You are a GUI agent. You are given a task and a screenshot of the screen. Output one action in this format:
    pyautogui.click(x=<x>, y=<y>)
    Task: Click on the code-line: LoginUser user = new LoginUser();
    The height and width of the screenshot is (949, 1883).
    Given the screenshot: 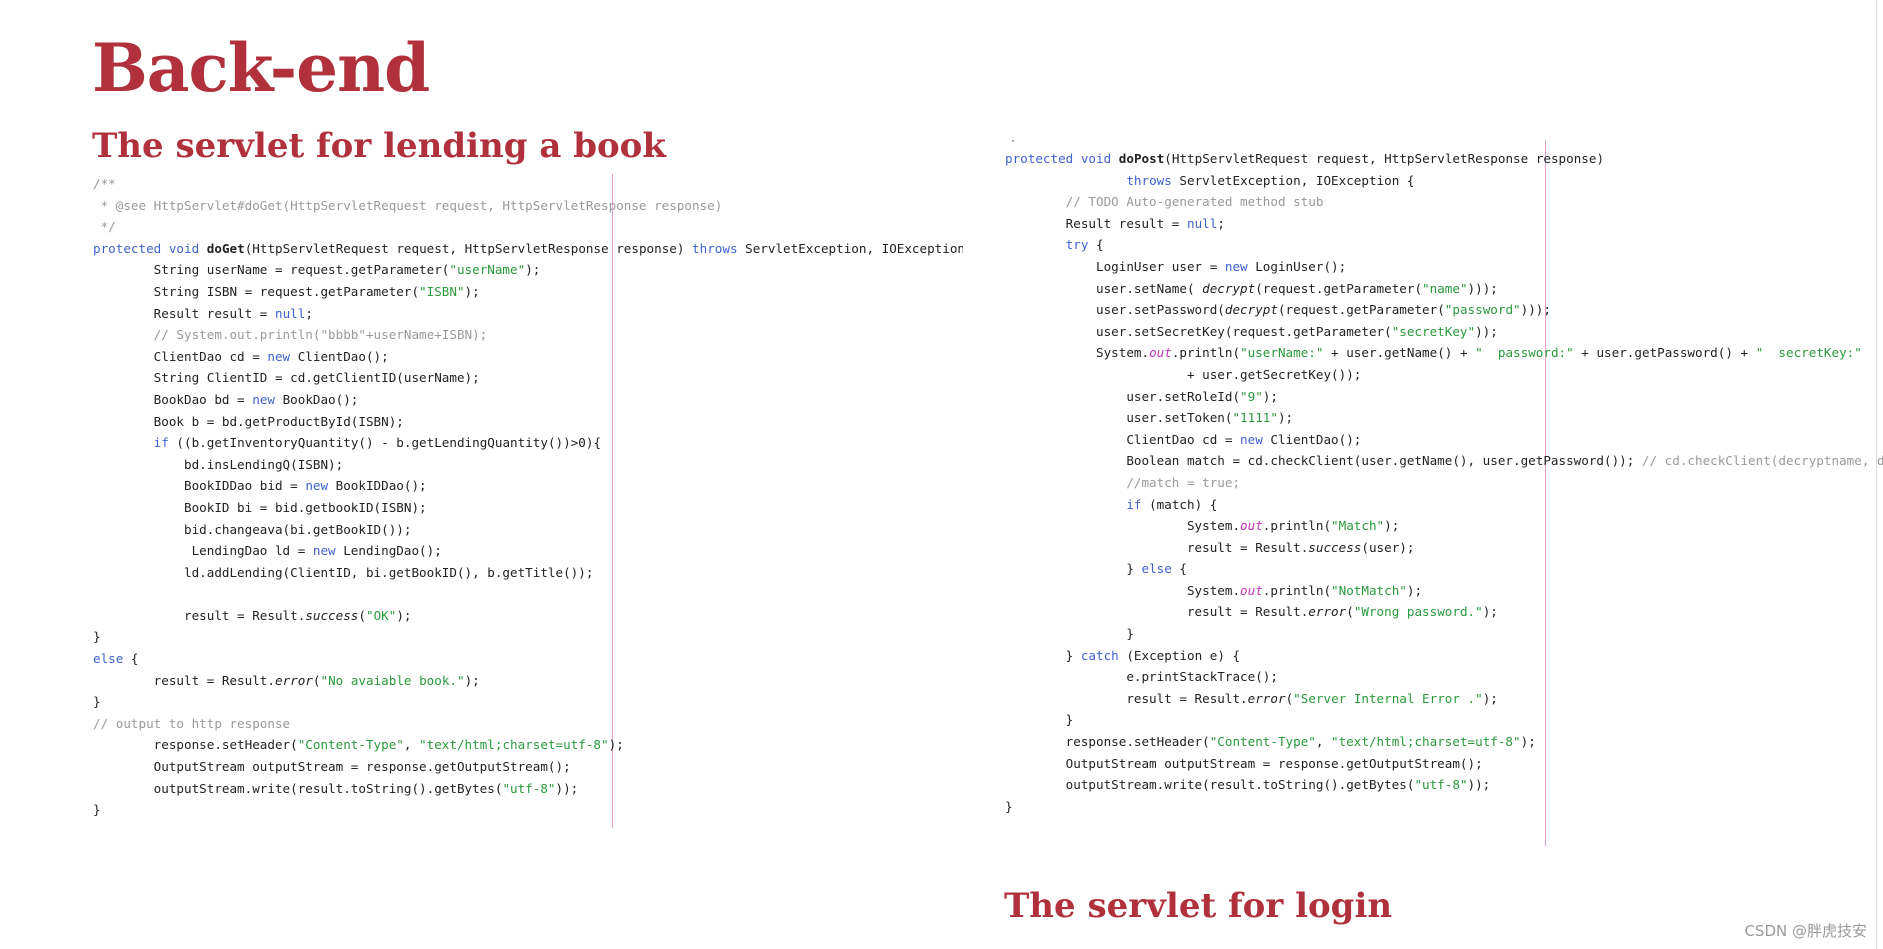 What is the action you would take?
    pyautogui.click(x=1176, y=266)
    